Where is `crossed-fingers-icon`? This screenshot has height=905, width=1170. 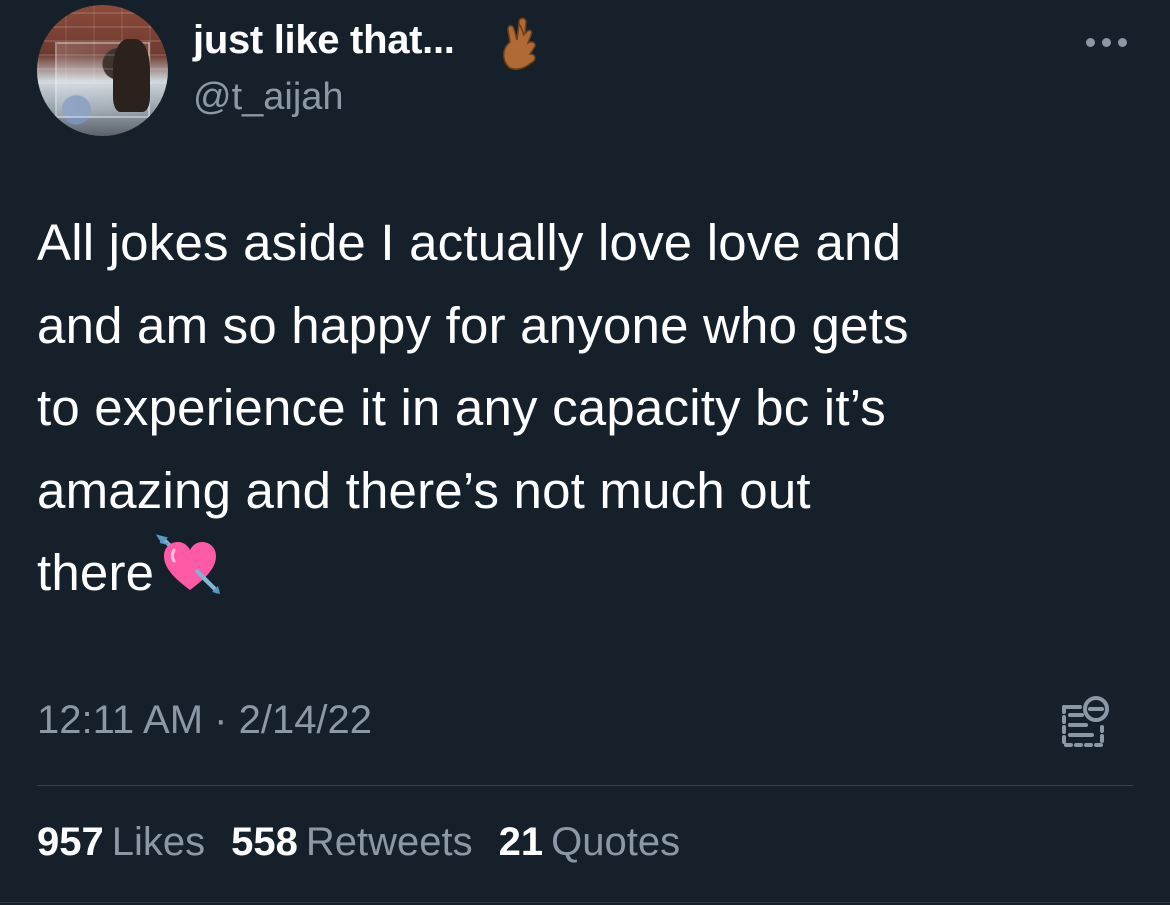 crossed-fingers-icon is located at coordinates (519, 43).